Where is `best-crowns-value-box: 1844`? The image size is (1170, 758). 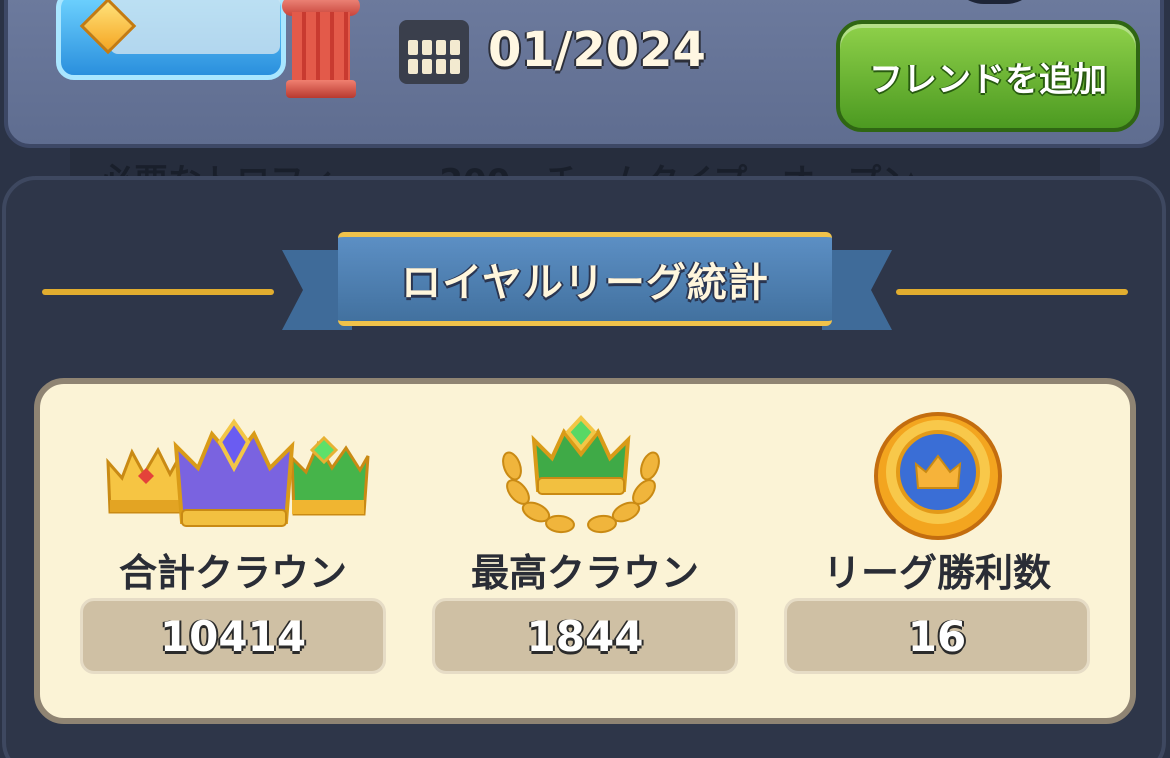 best-crowns-value-box: 1844 is located at coordinates (585, 636).